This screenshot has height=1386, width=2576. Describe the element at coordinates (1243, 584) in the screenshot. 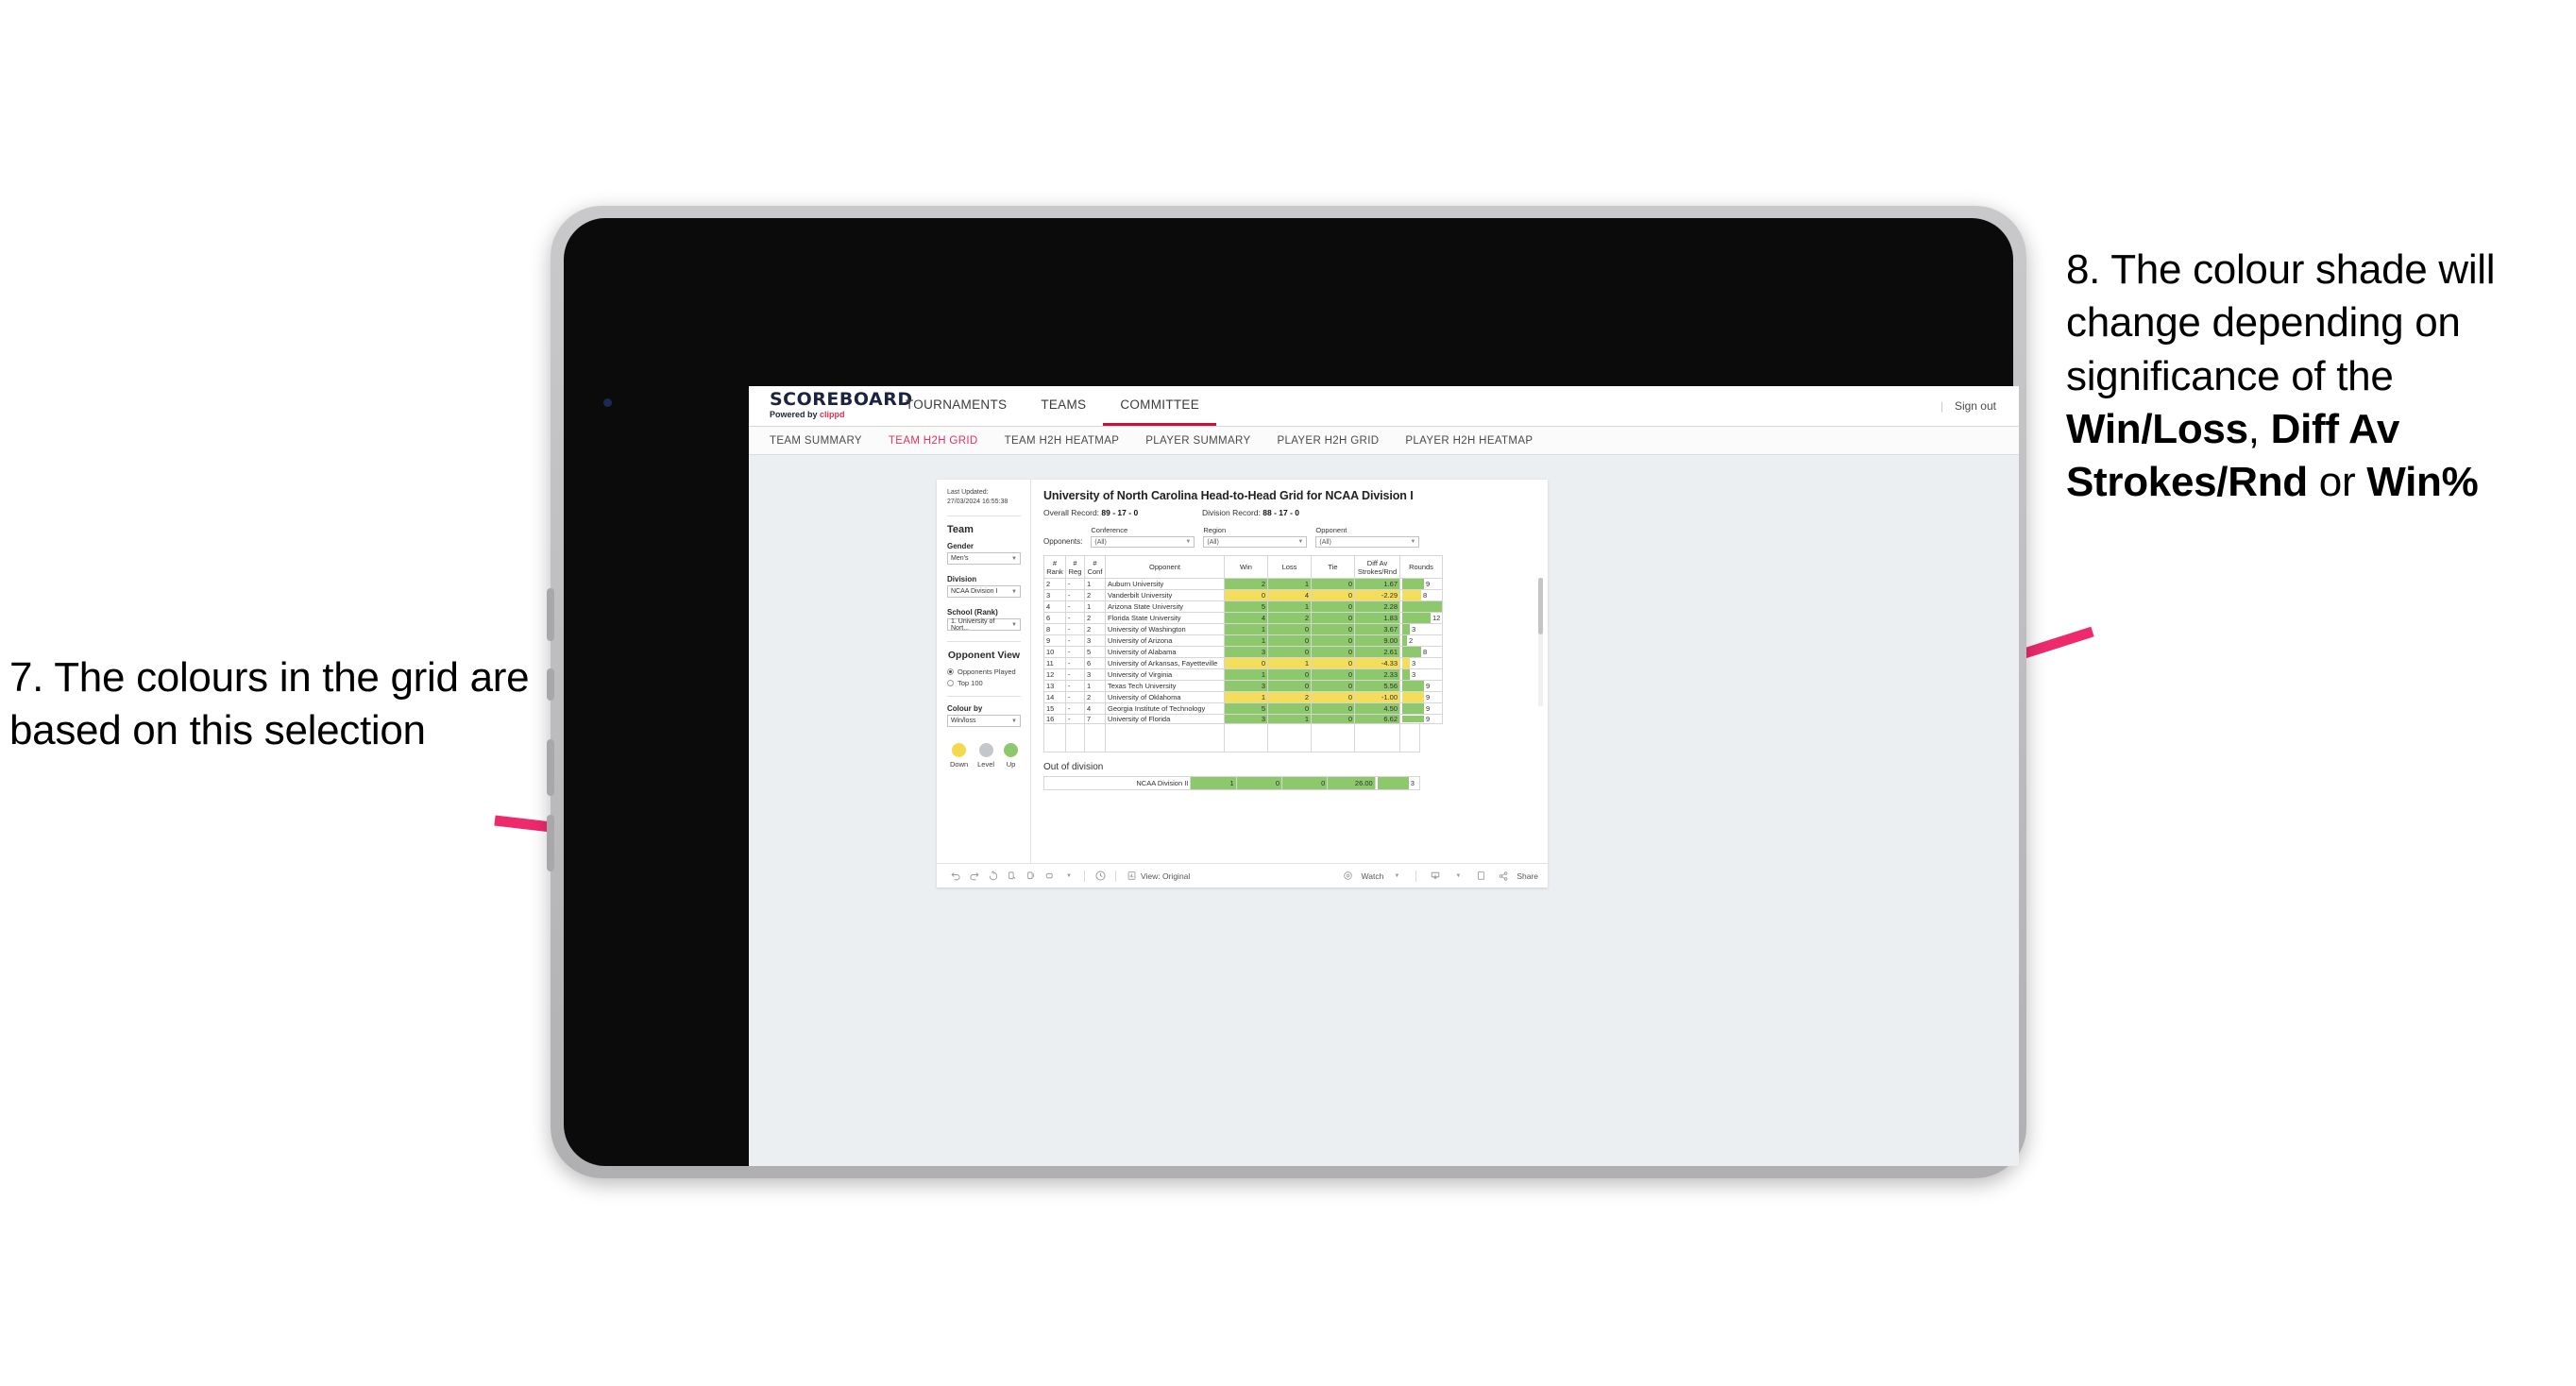

I see `table-row: 2-1 Auburn University 2 1 0 1.67 9` at that location.